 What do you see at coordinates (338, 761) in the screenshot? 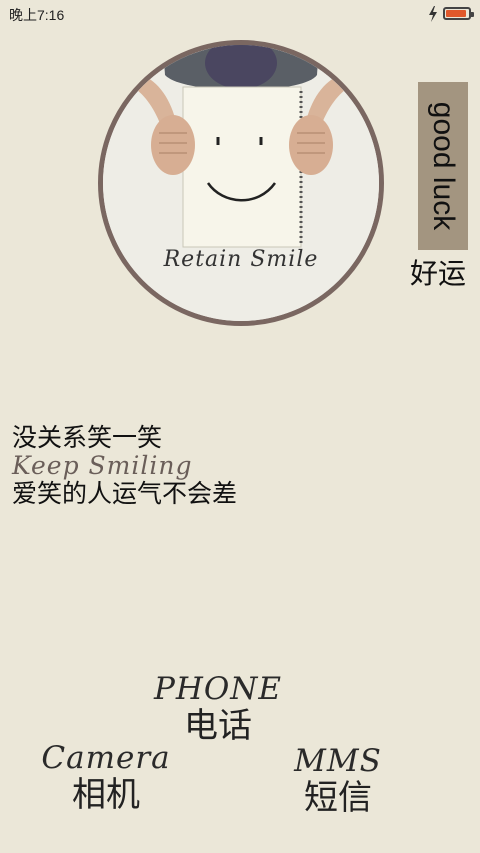
I see `mms-shortcut-english: MMS` at bounding box center [338, 761].